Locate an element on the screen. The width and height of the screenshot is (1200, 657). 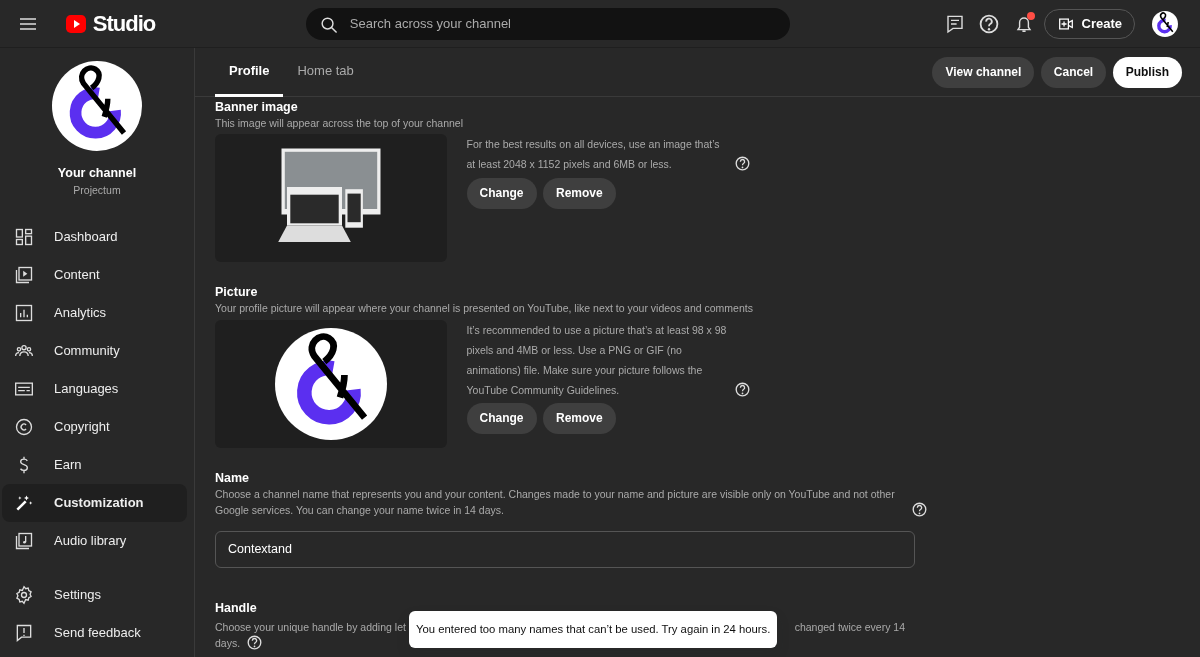
channel-name: Projectum is located at coordinates (97, 190).